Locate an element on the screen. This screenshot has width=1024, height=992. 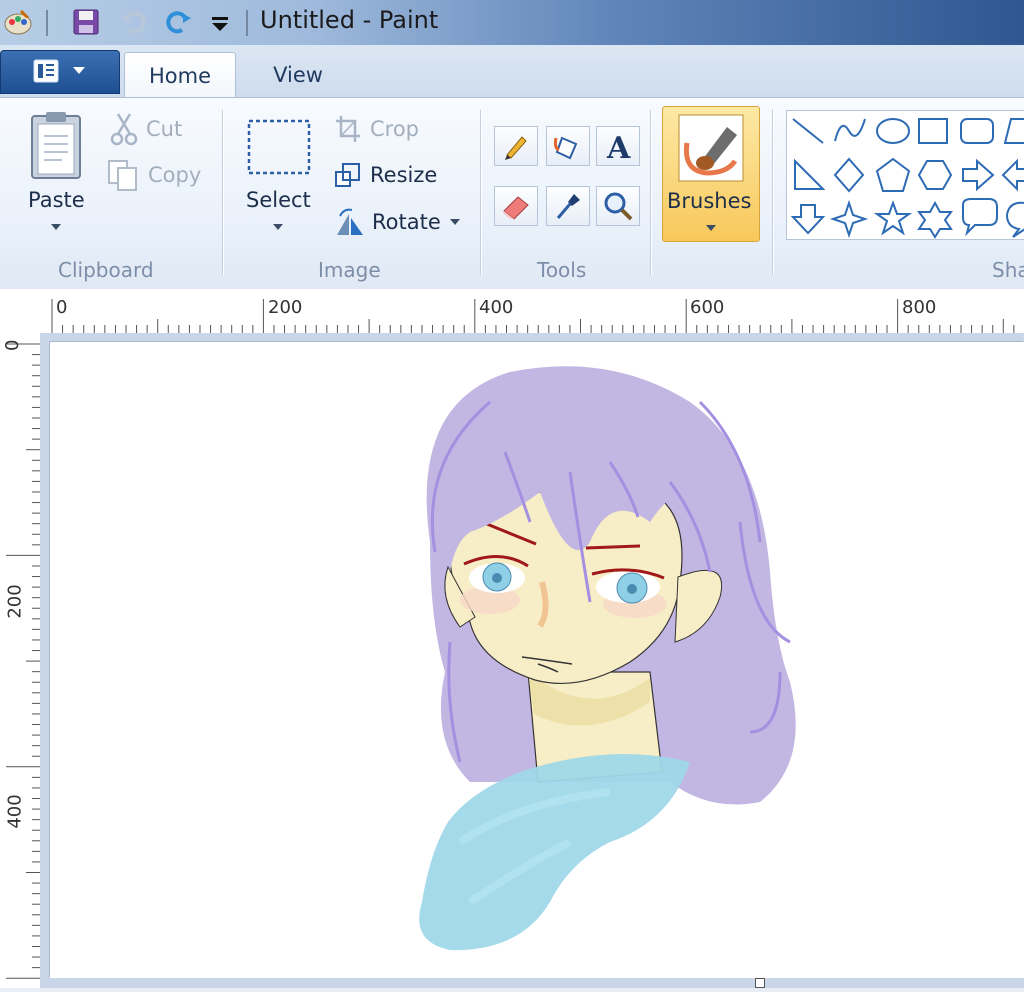
eraser-icon is located at coordinates (516, 208).